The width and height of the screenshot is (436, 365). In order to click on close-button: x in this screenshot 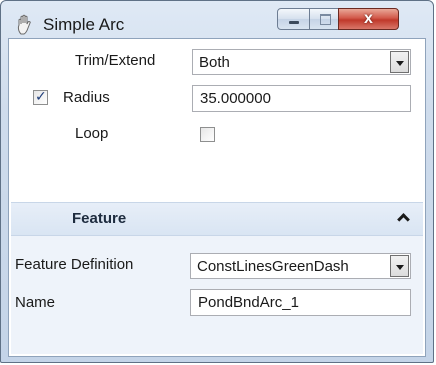, I will do `click(368, 19)`.